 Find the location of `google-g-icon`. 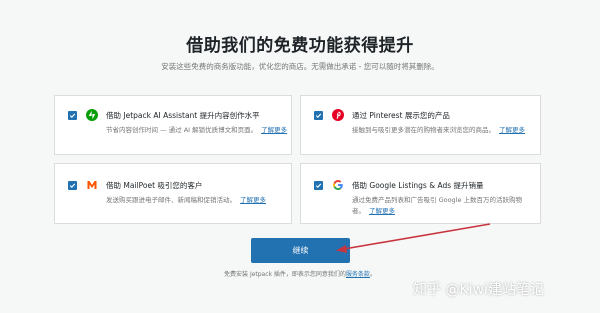

google-g-icon is located at coordinates (338, 185).